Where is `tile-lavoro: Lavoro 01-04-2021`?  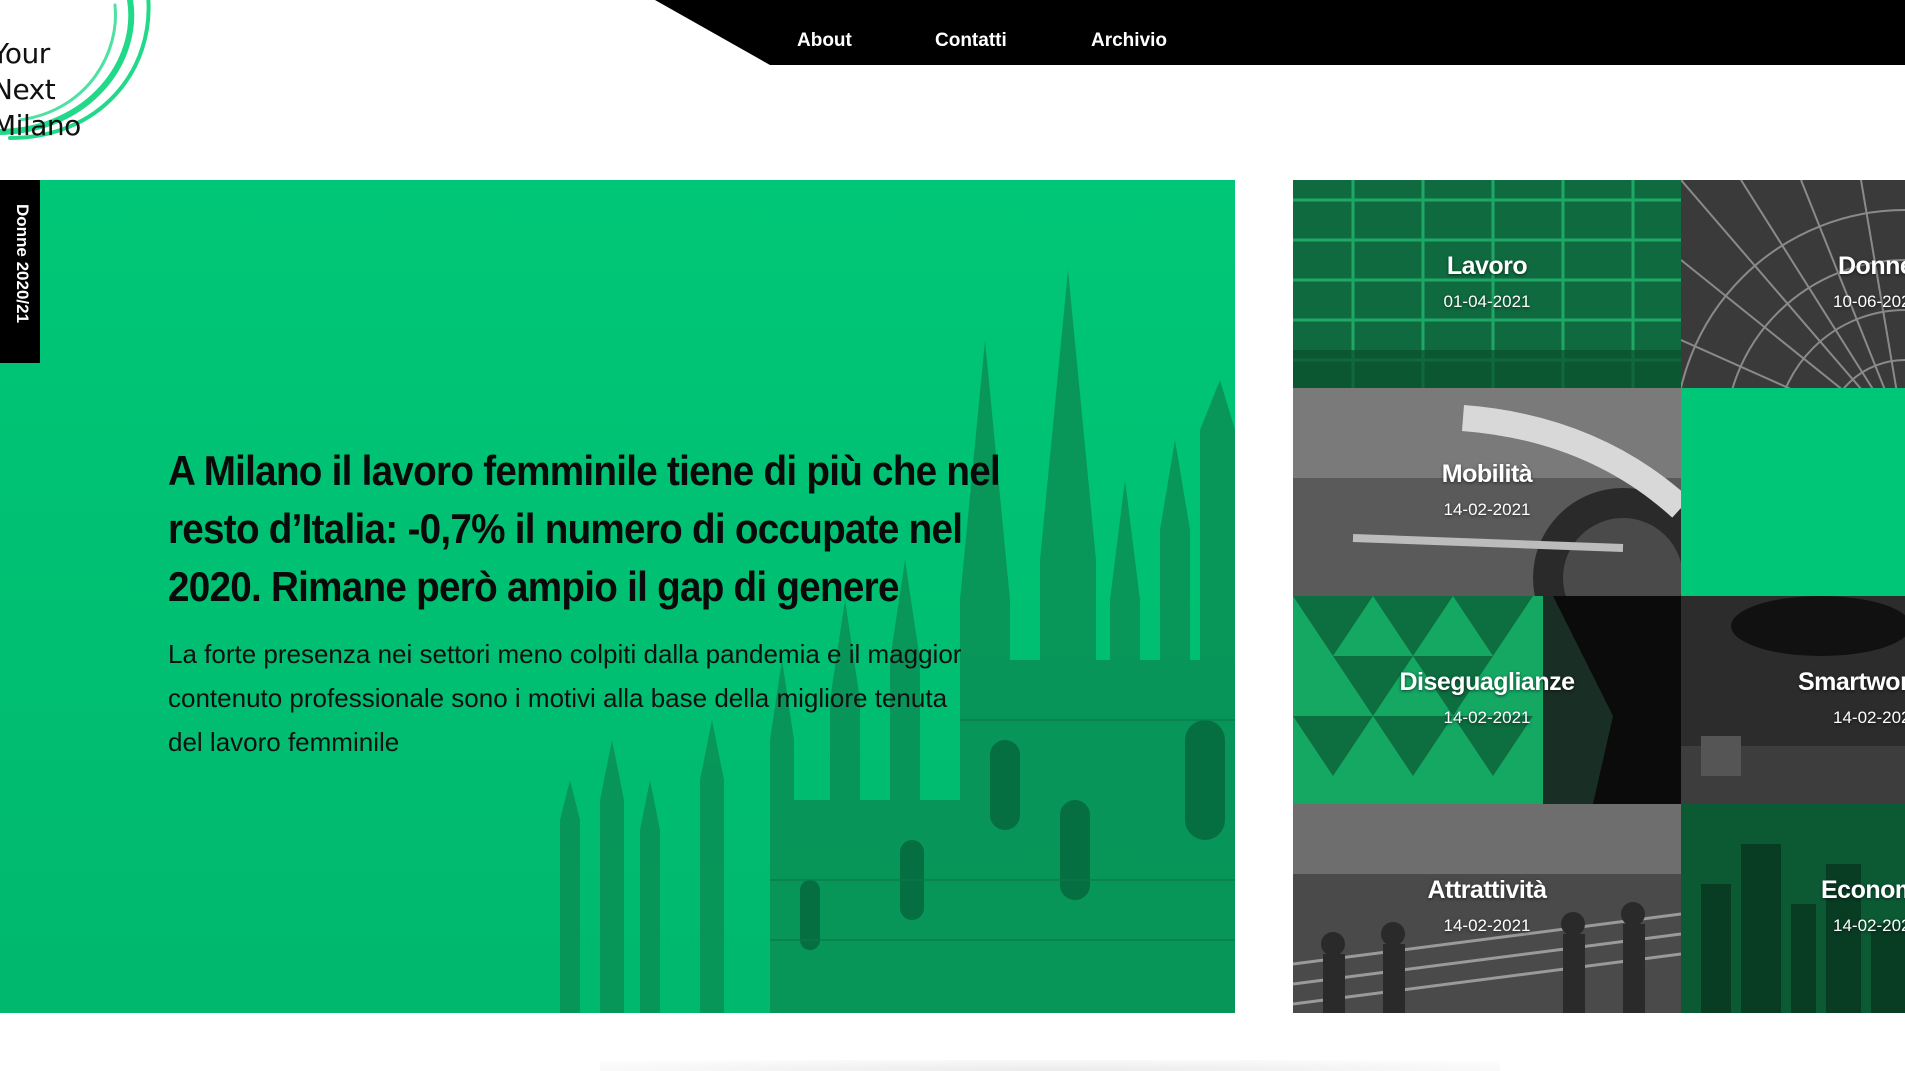 tile-lavoro: Lavoro 01-04-2021 is located at coordinates (1487, 284).